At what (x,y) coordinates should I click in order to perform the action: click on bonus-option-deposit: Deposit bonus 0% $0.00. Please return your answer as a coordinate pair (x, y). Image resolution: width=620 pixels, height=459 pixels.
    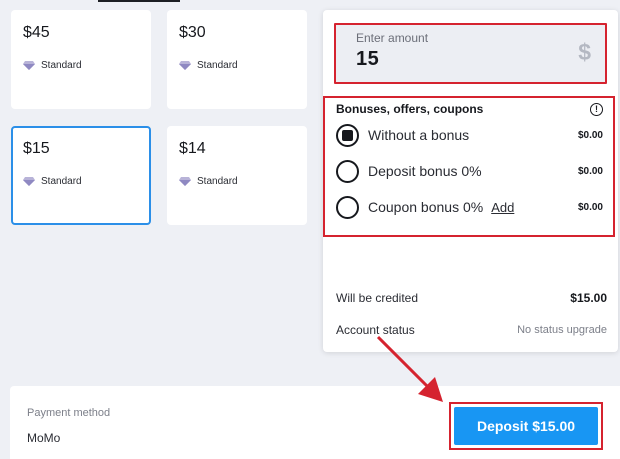
    Looking at the image, I should click on (469, 171).